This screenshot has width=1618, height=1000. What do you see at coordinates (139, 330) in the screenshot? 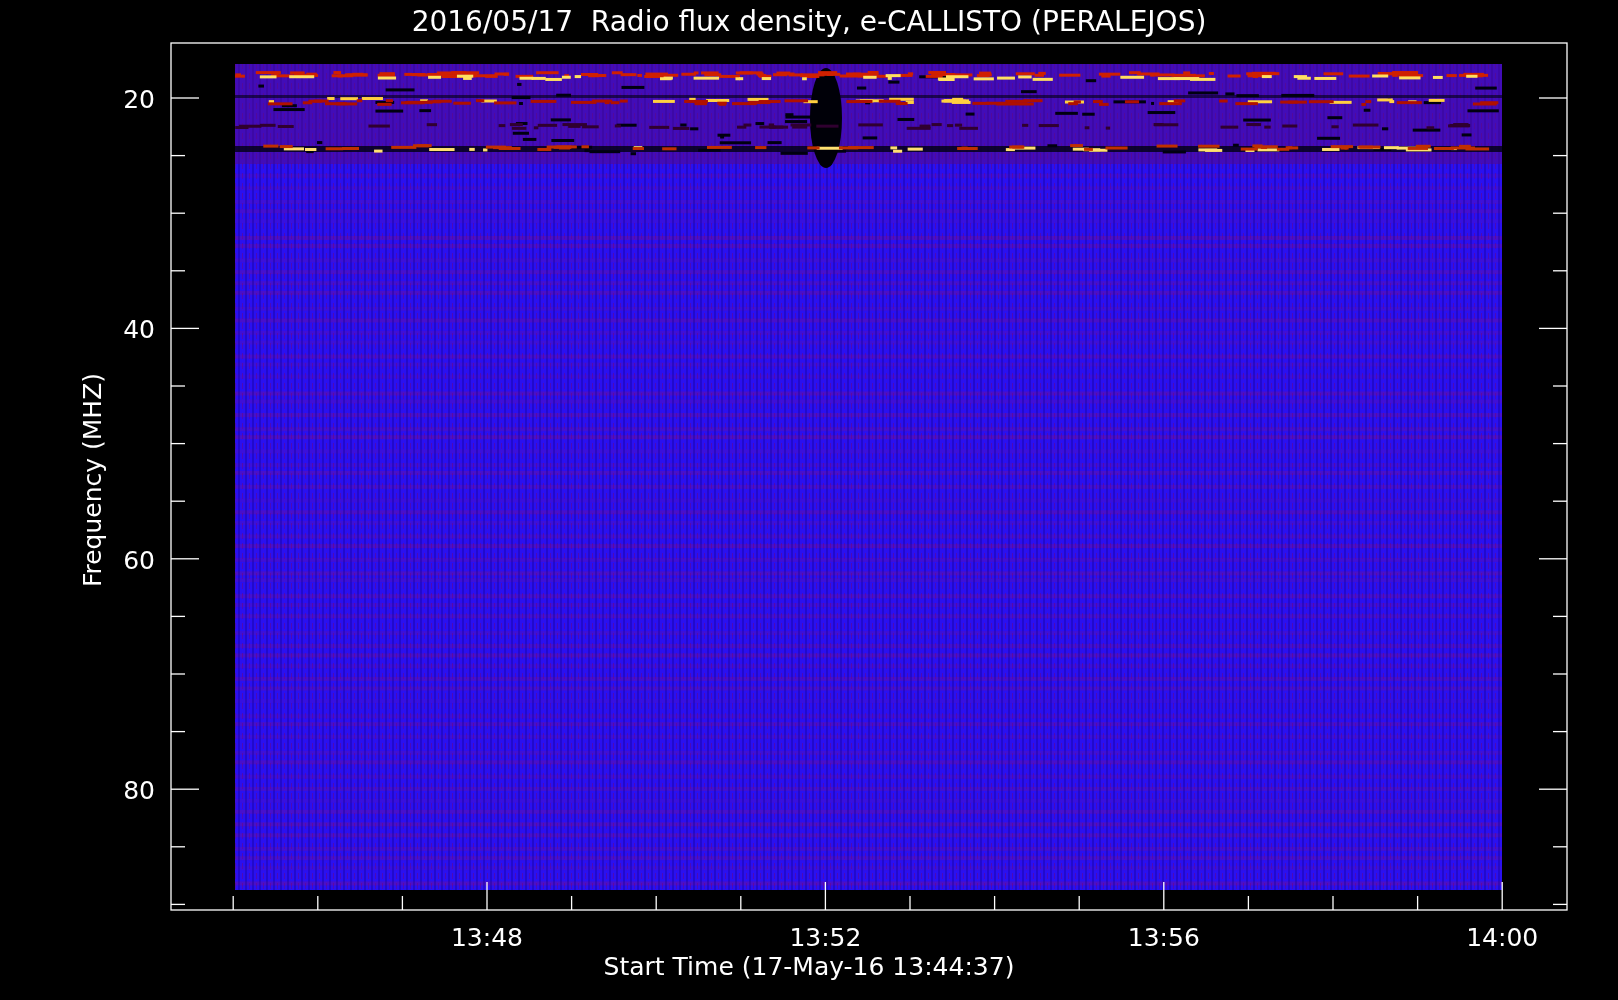
I see `y-tick-label: 40` at bounding box center [139, 330].